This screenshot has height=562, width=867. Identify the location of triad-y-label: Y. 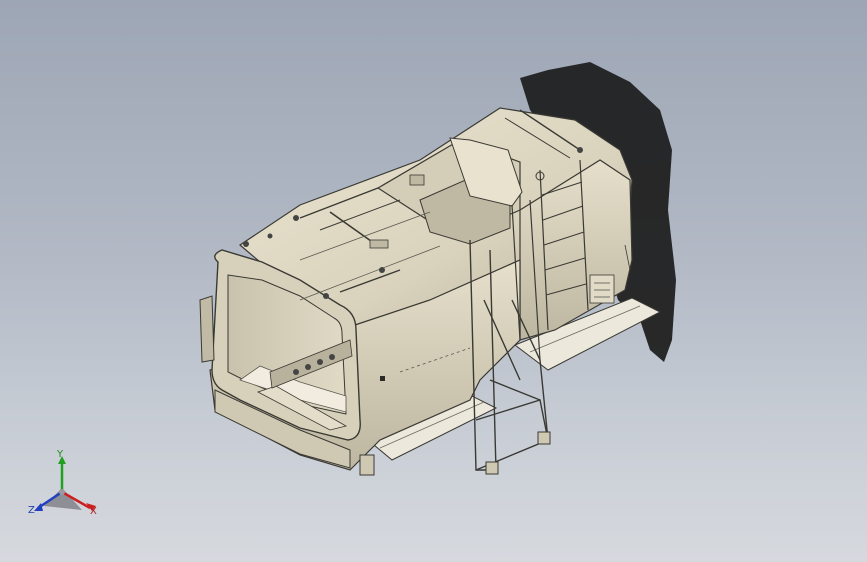
(60, 454).